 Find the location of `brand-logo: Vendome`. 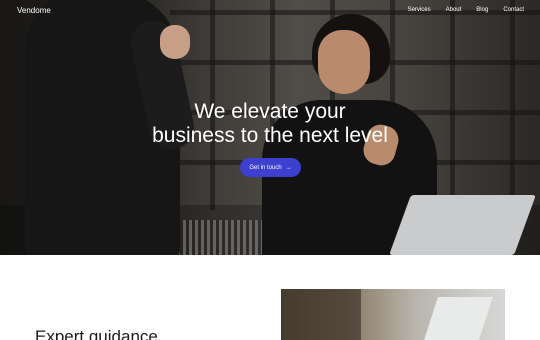

brand-logo: Vendome is located at coordinates (34, 10).